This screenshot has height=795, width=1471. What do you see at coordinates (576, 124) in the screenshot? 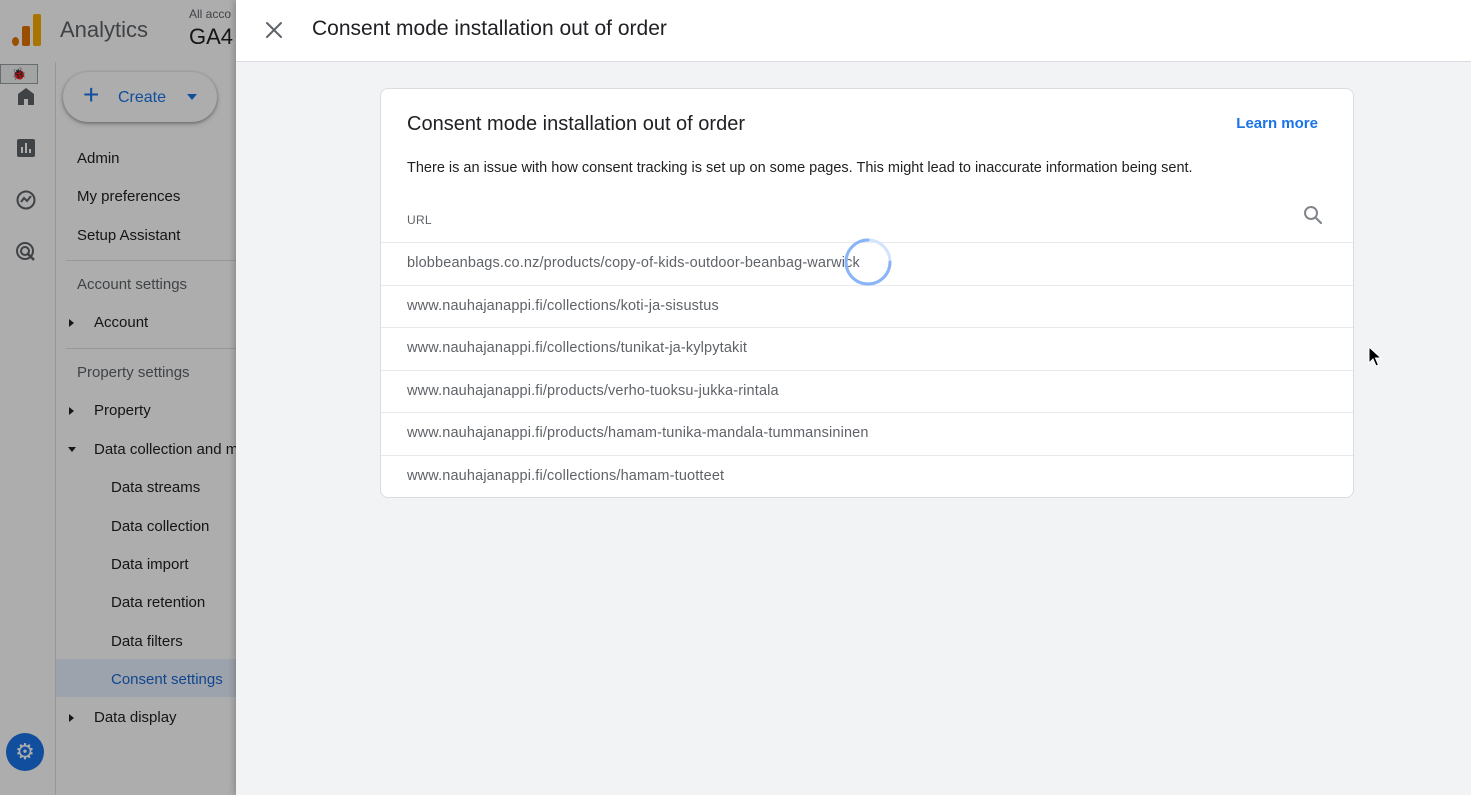
I see `card-title: Consent mode installation out of order` at bounding box center [576, 124].